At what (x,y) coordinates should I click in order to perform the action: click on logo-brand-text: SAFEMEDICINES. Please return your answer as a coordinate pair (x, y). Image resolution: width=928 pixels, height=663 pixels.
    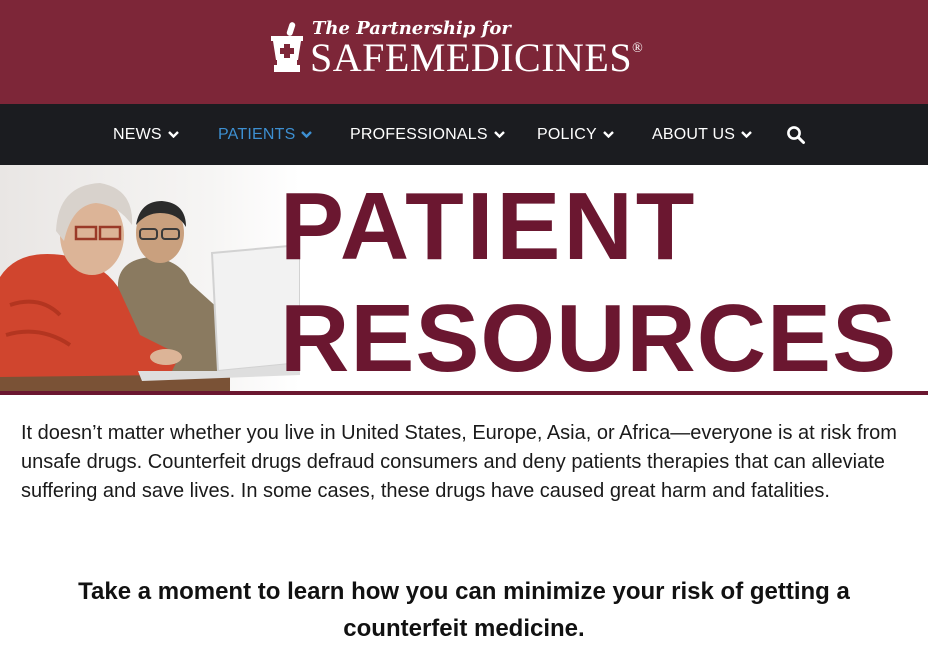
    Looking at the image, I should click on (471, 57).